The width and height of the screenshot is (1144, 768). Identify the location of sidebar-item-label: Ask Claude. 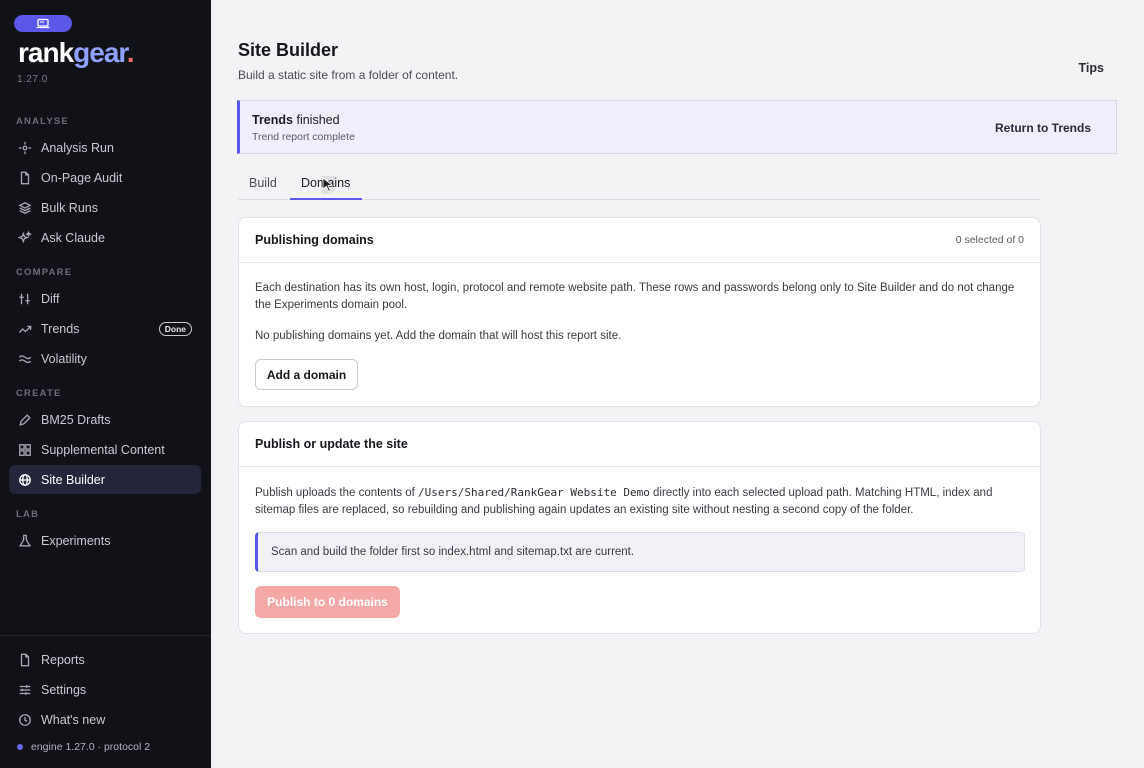
(73, 237).